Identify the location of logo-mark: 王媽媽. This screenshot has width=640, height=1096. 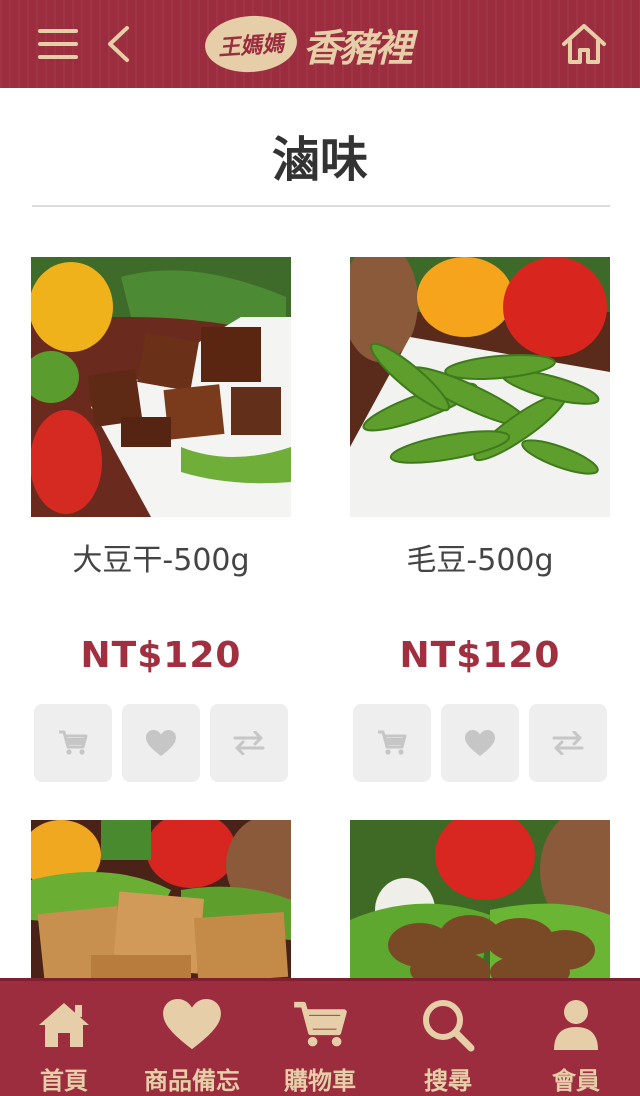
(251, 44).